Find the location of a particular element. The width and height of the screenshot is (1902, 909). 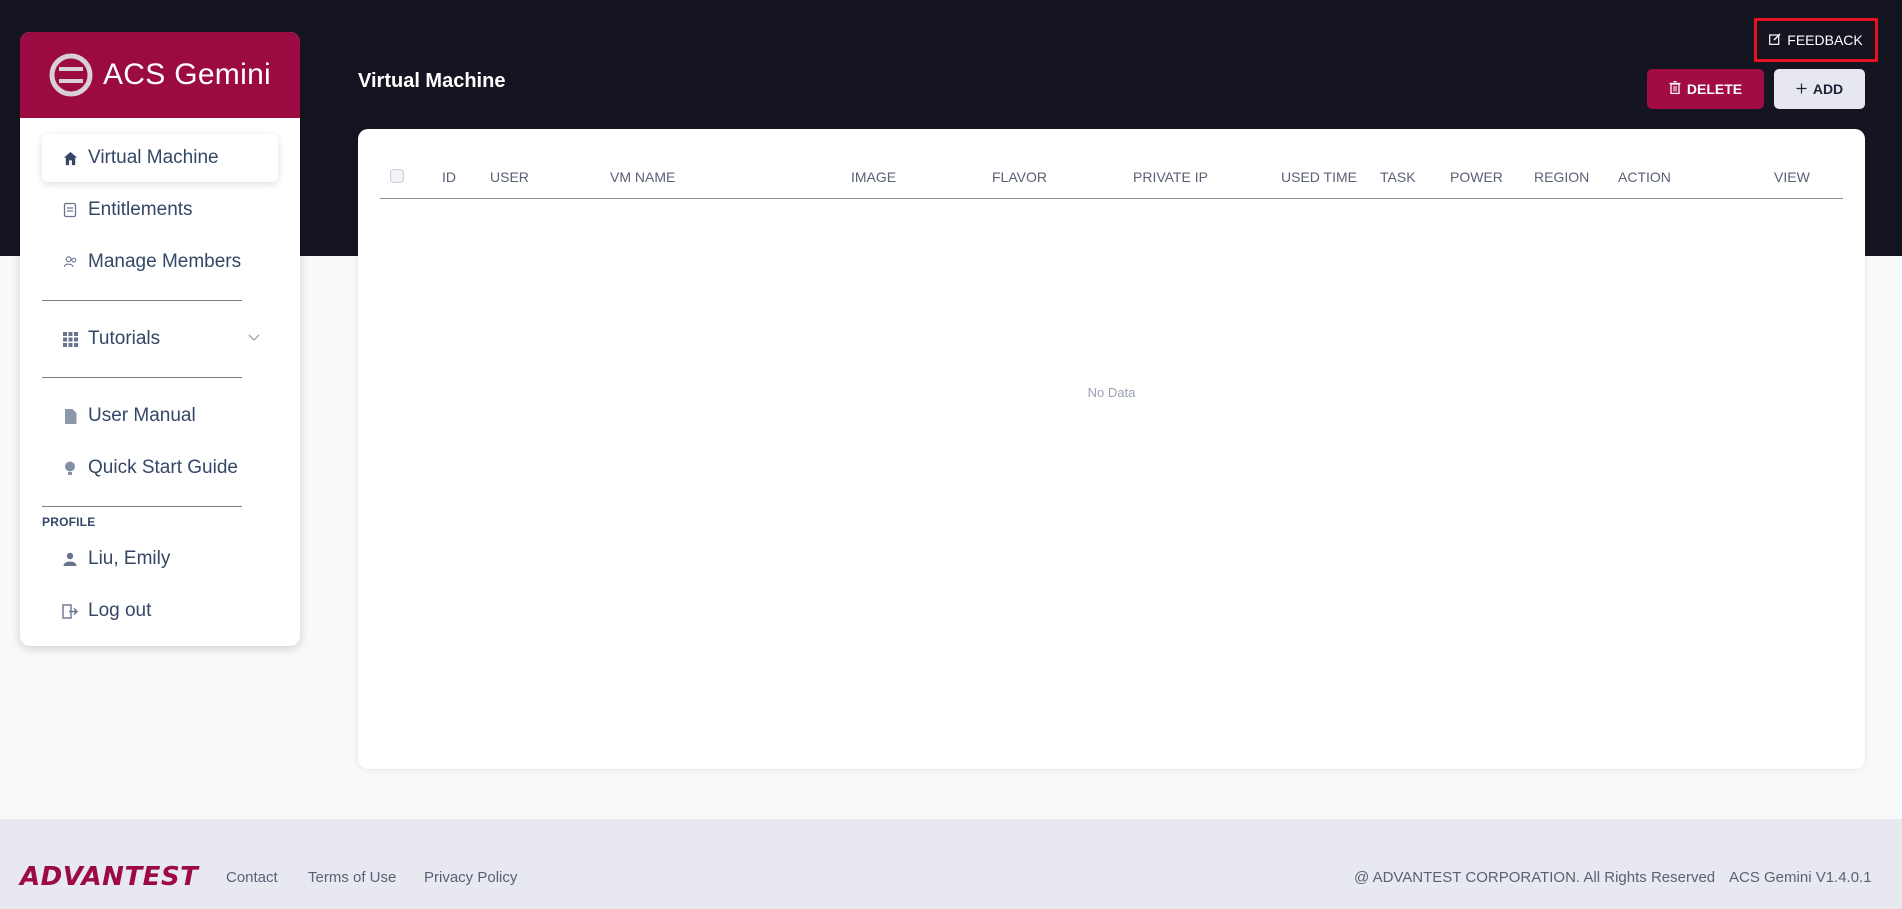

column-header-image: IMAGE is located at coordinates (873, 177).